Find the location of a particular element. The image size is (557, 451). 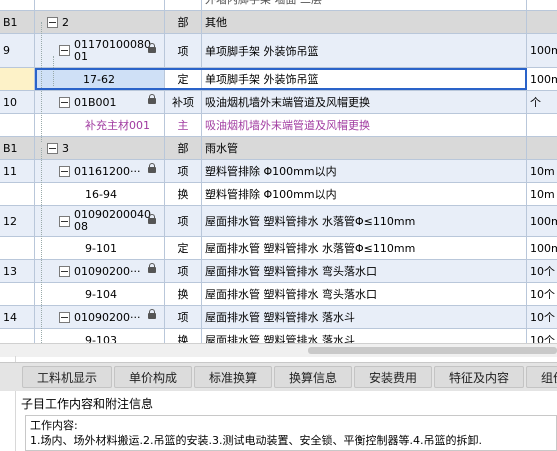

row-name-input: 单项脚手架 外装饰吊篮 is located at coordinates (364, 79).